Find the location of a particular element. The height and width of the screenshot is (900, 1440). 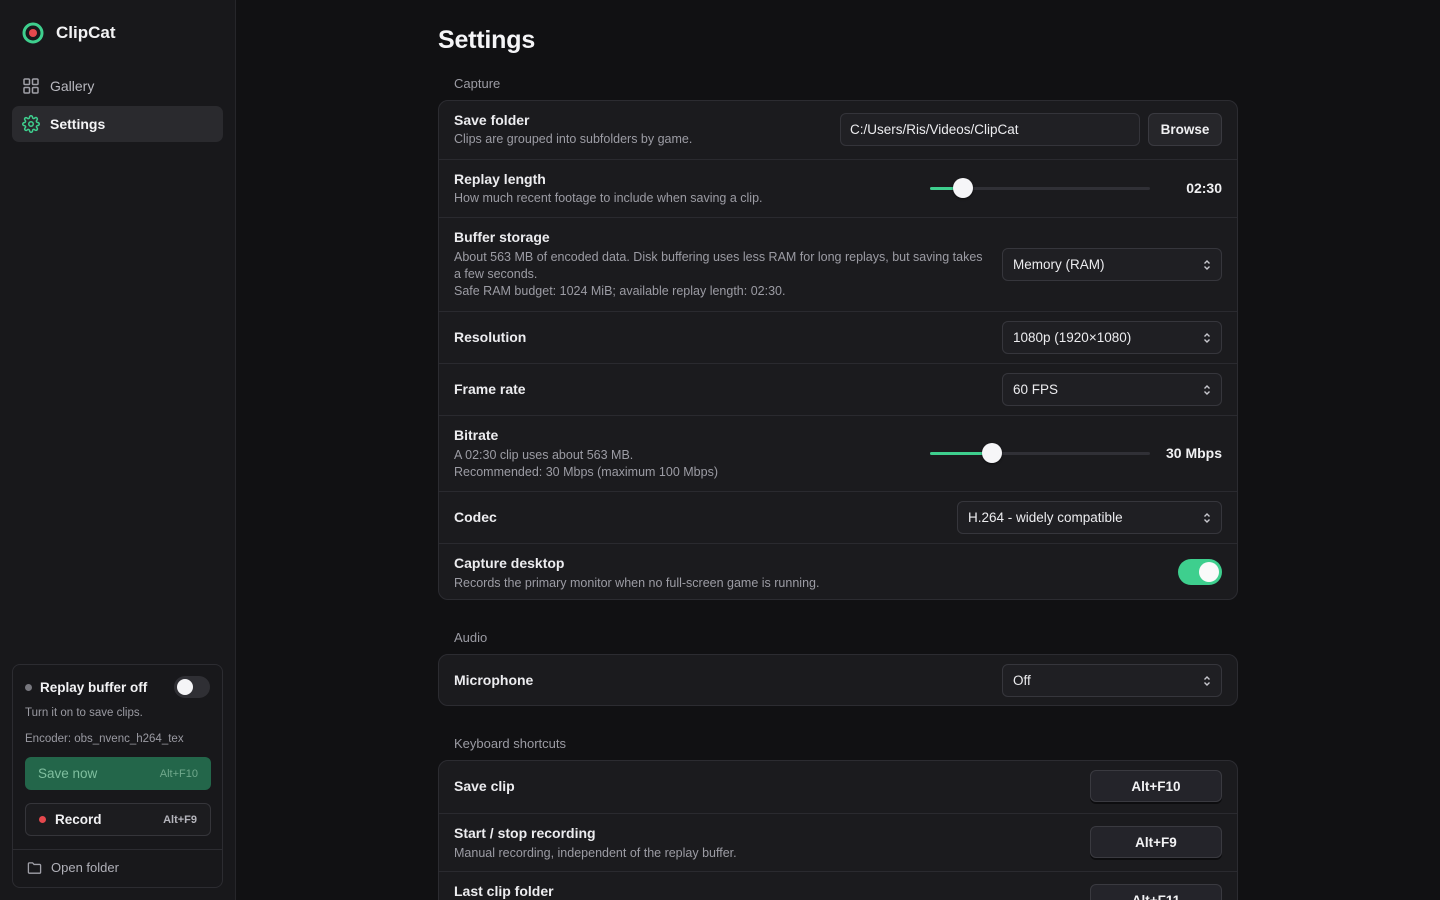

record-dot-icon is located at coordinates (42, 819).